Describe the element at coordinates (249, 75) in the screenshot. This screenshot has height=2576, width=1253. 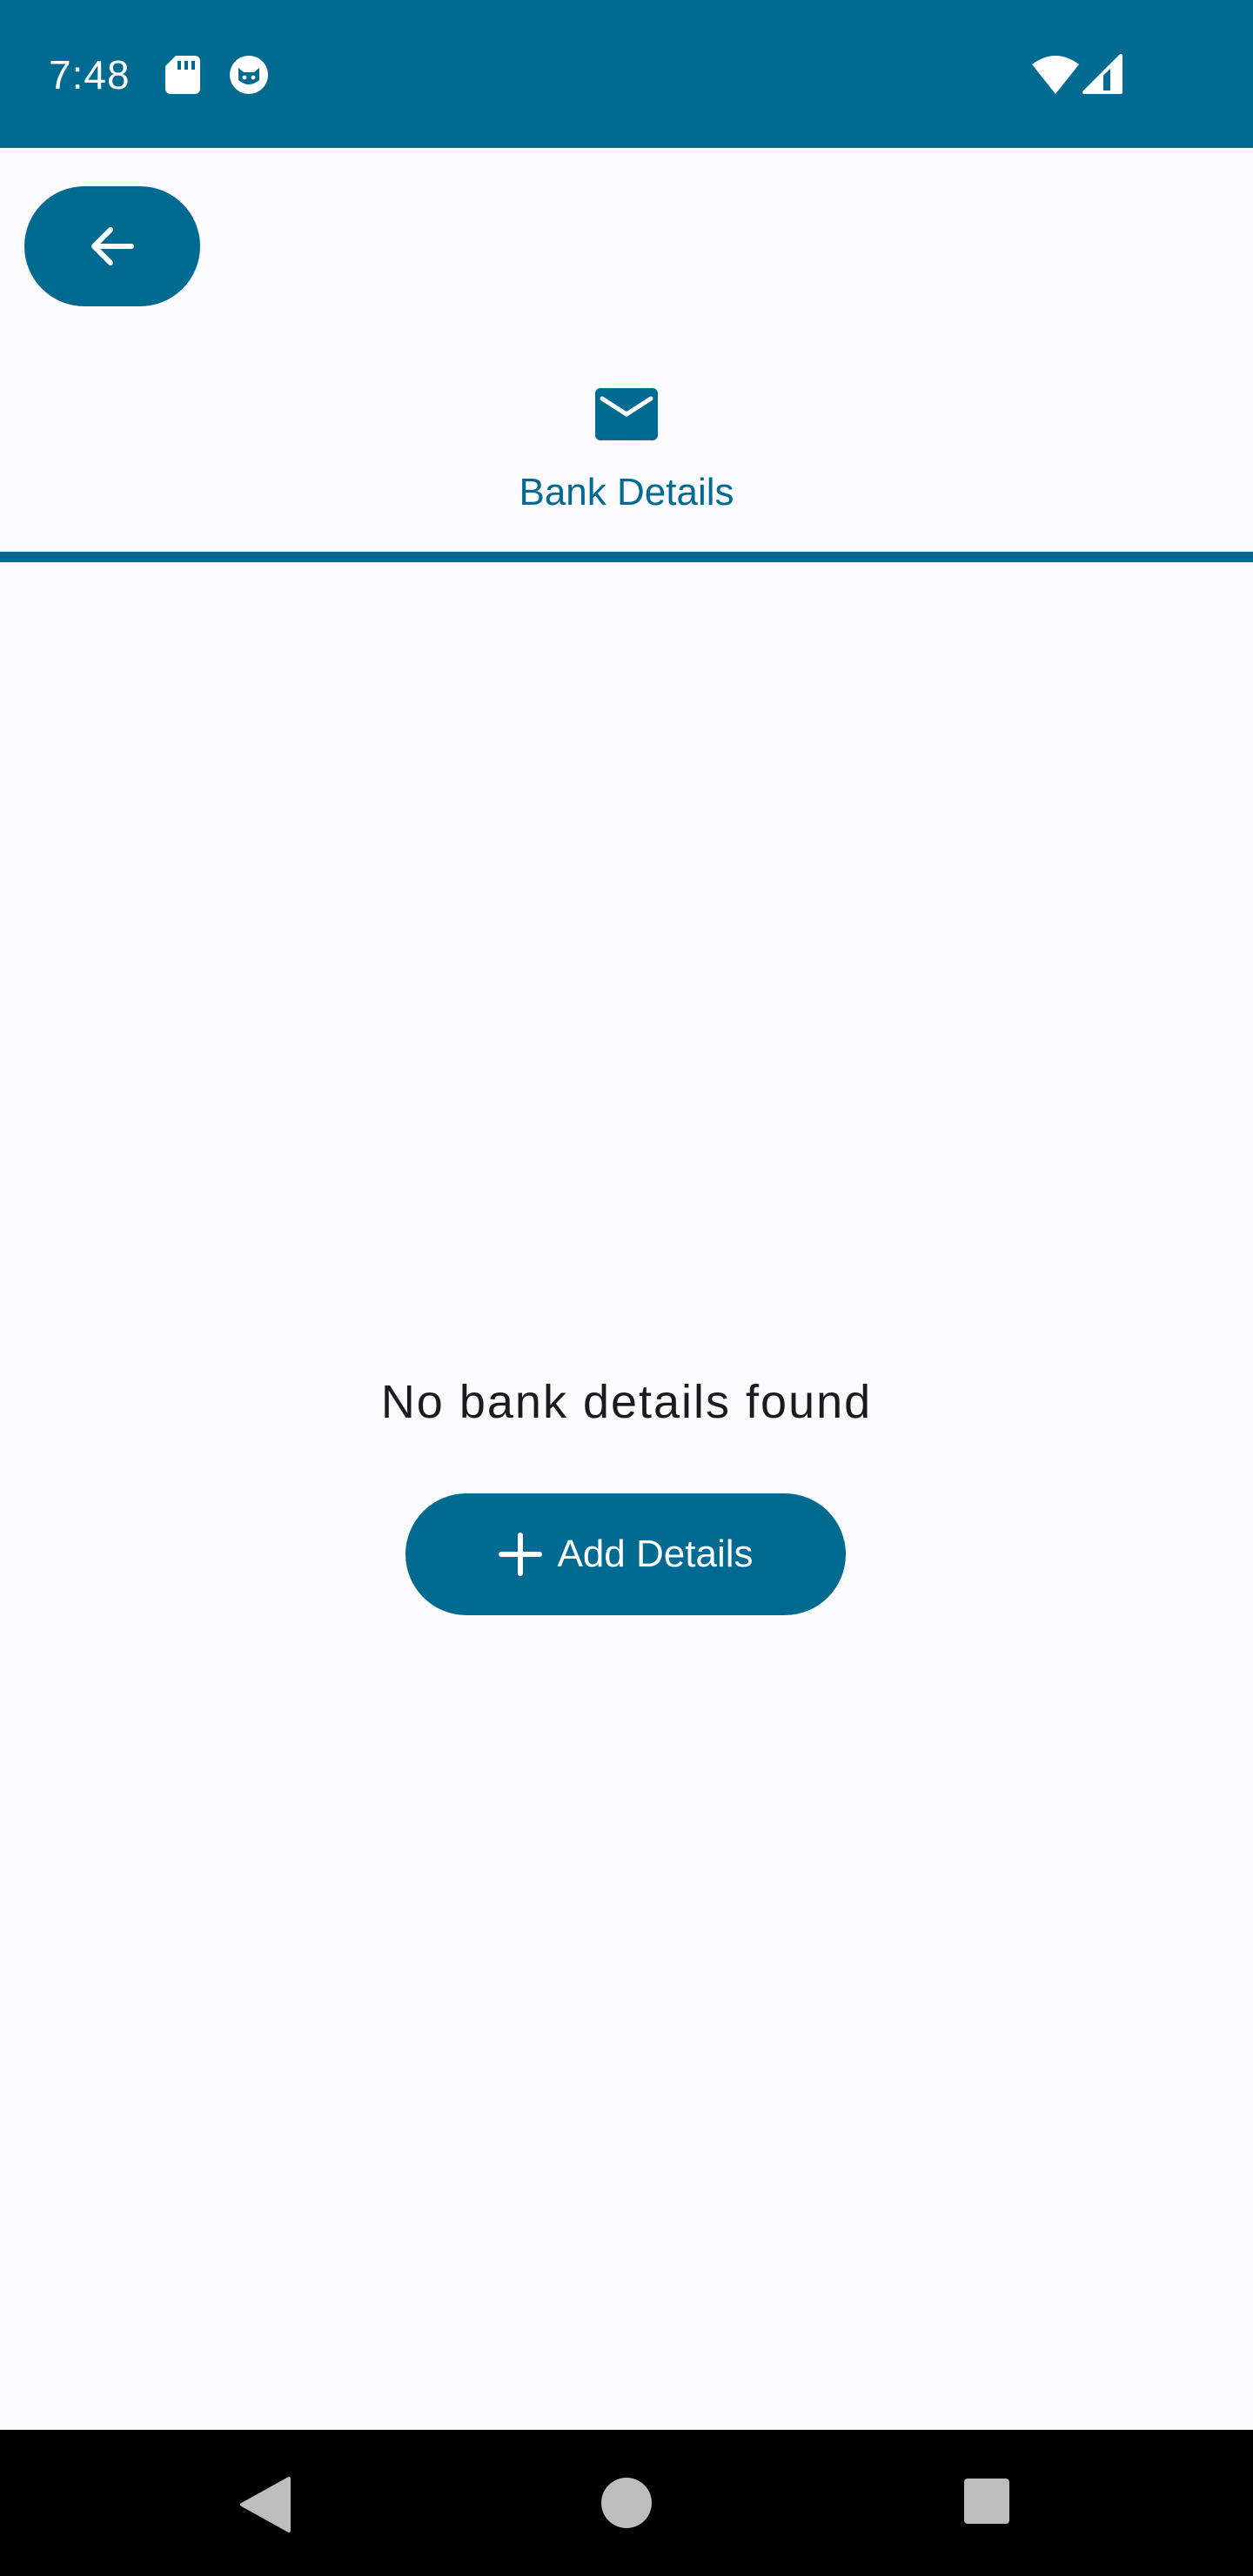
I see `cat-icon` at that location.